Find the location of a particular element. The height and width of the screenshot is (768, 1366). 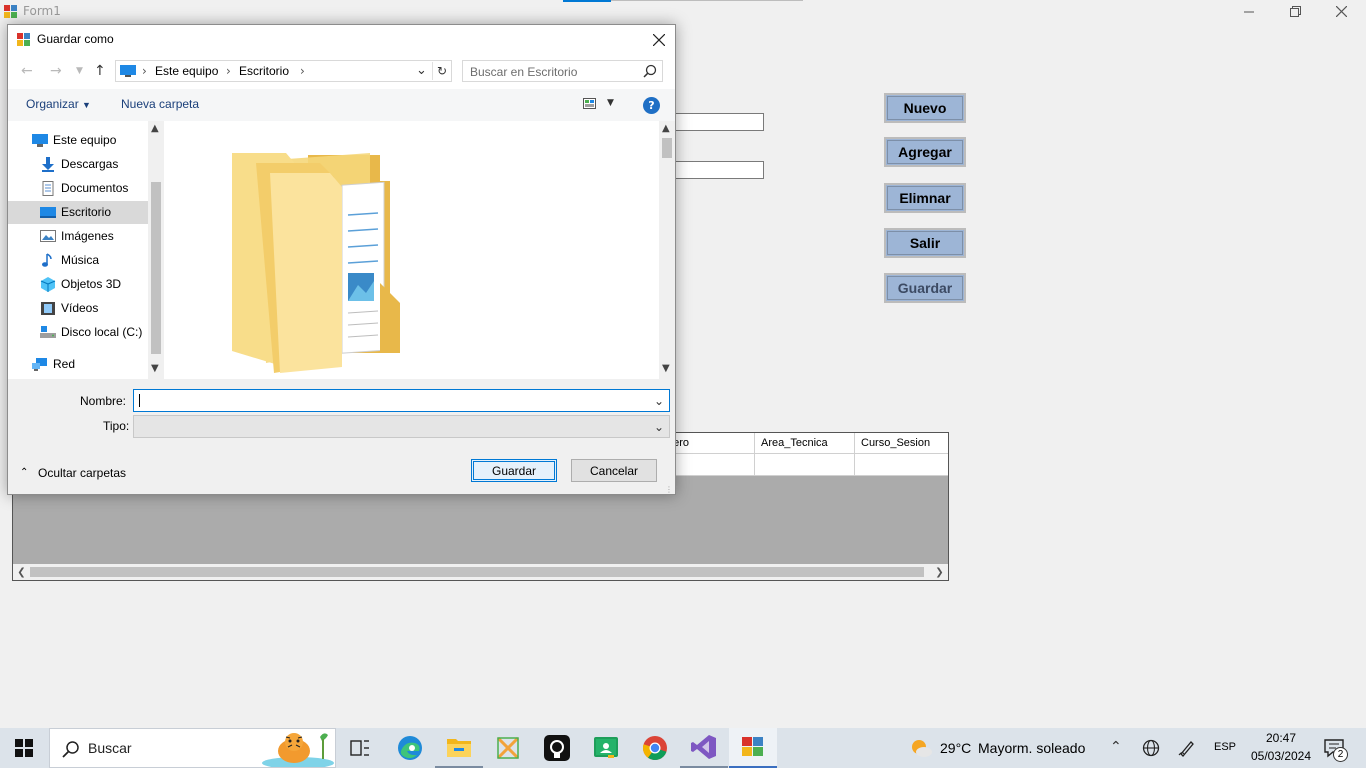

notification-count-badge: 2 is located at coordinates (1340, 754).